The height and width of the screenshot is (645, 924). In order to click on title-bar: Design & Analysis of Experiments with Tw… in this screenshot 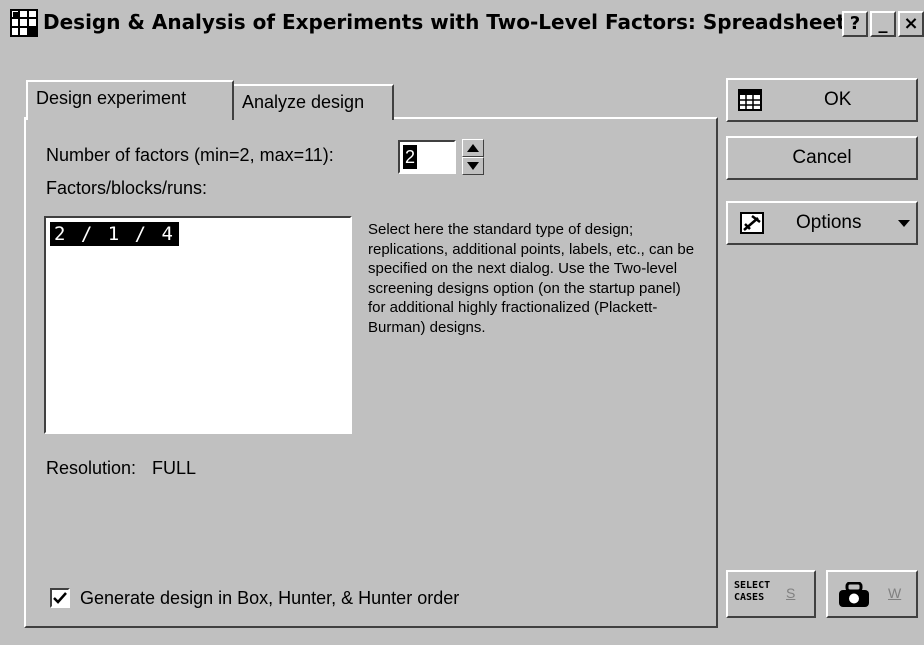, I will do `click(462, 23)`.